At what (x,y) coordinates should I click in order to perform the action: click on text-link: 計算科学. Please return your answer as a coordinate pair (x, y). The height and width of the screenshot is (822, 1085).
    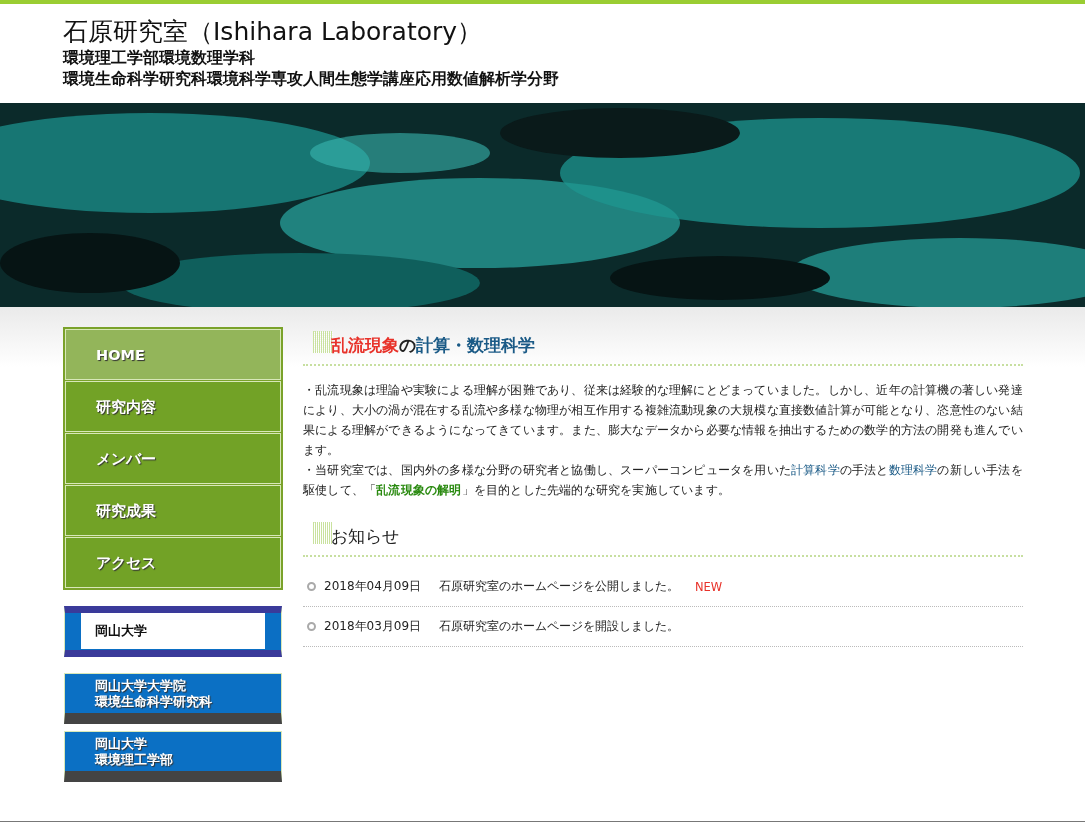
    Looking at the image, I should click on (815, 470).